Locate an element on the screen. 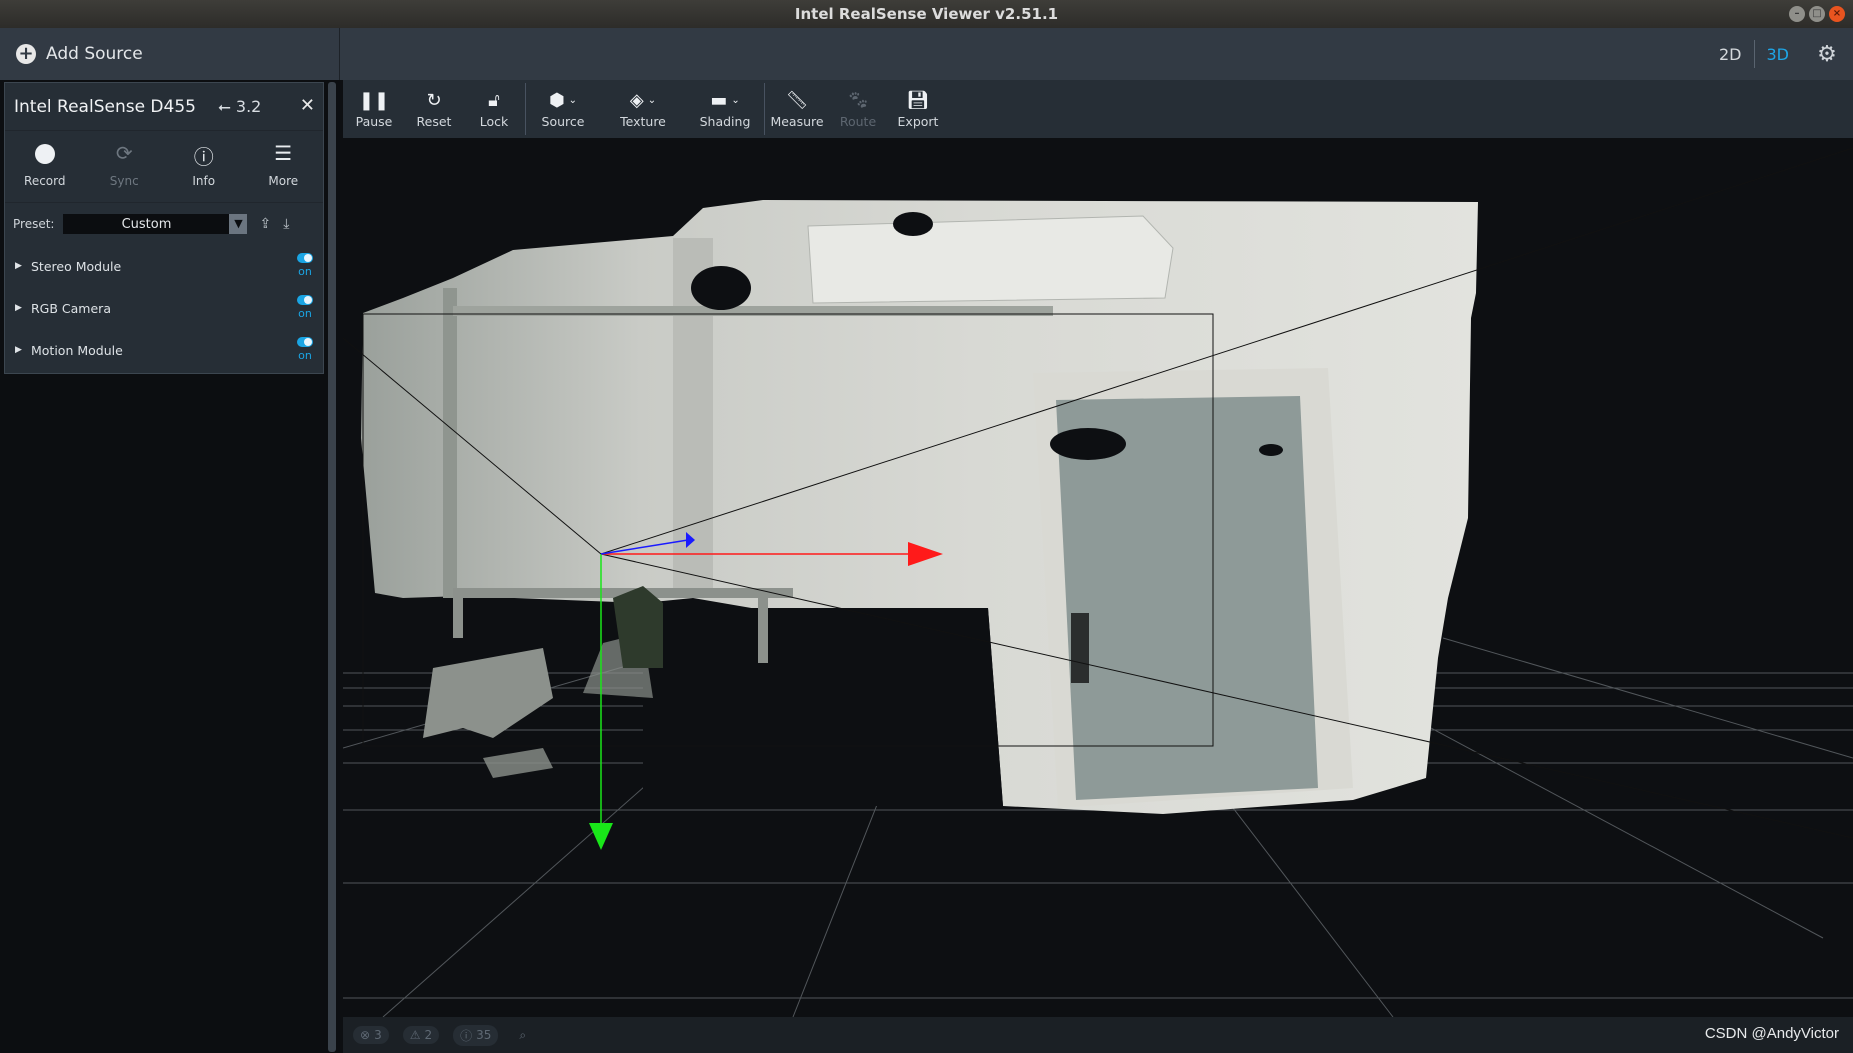 The width and height of the screenshot is (1853, 1053). usb-version: 3.2 is located at coordinates (248, 106).